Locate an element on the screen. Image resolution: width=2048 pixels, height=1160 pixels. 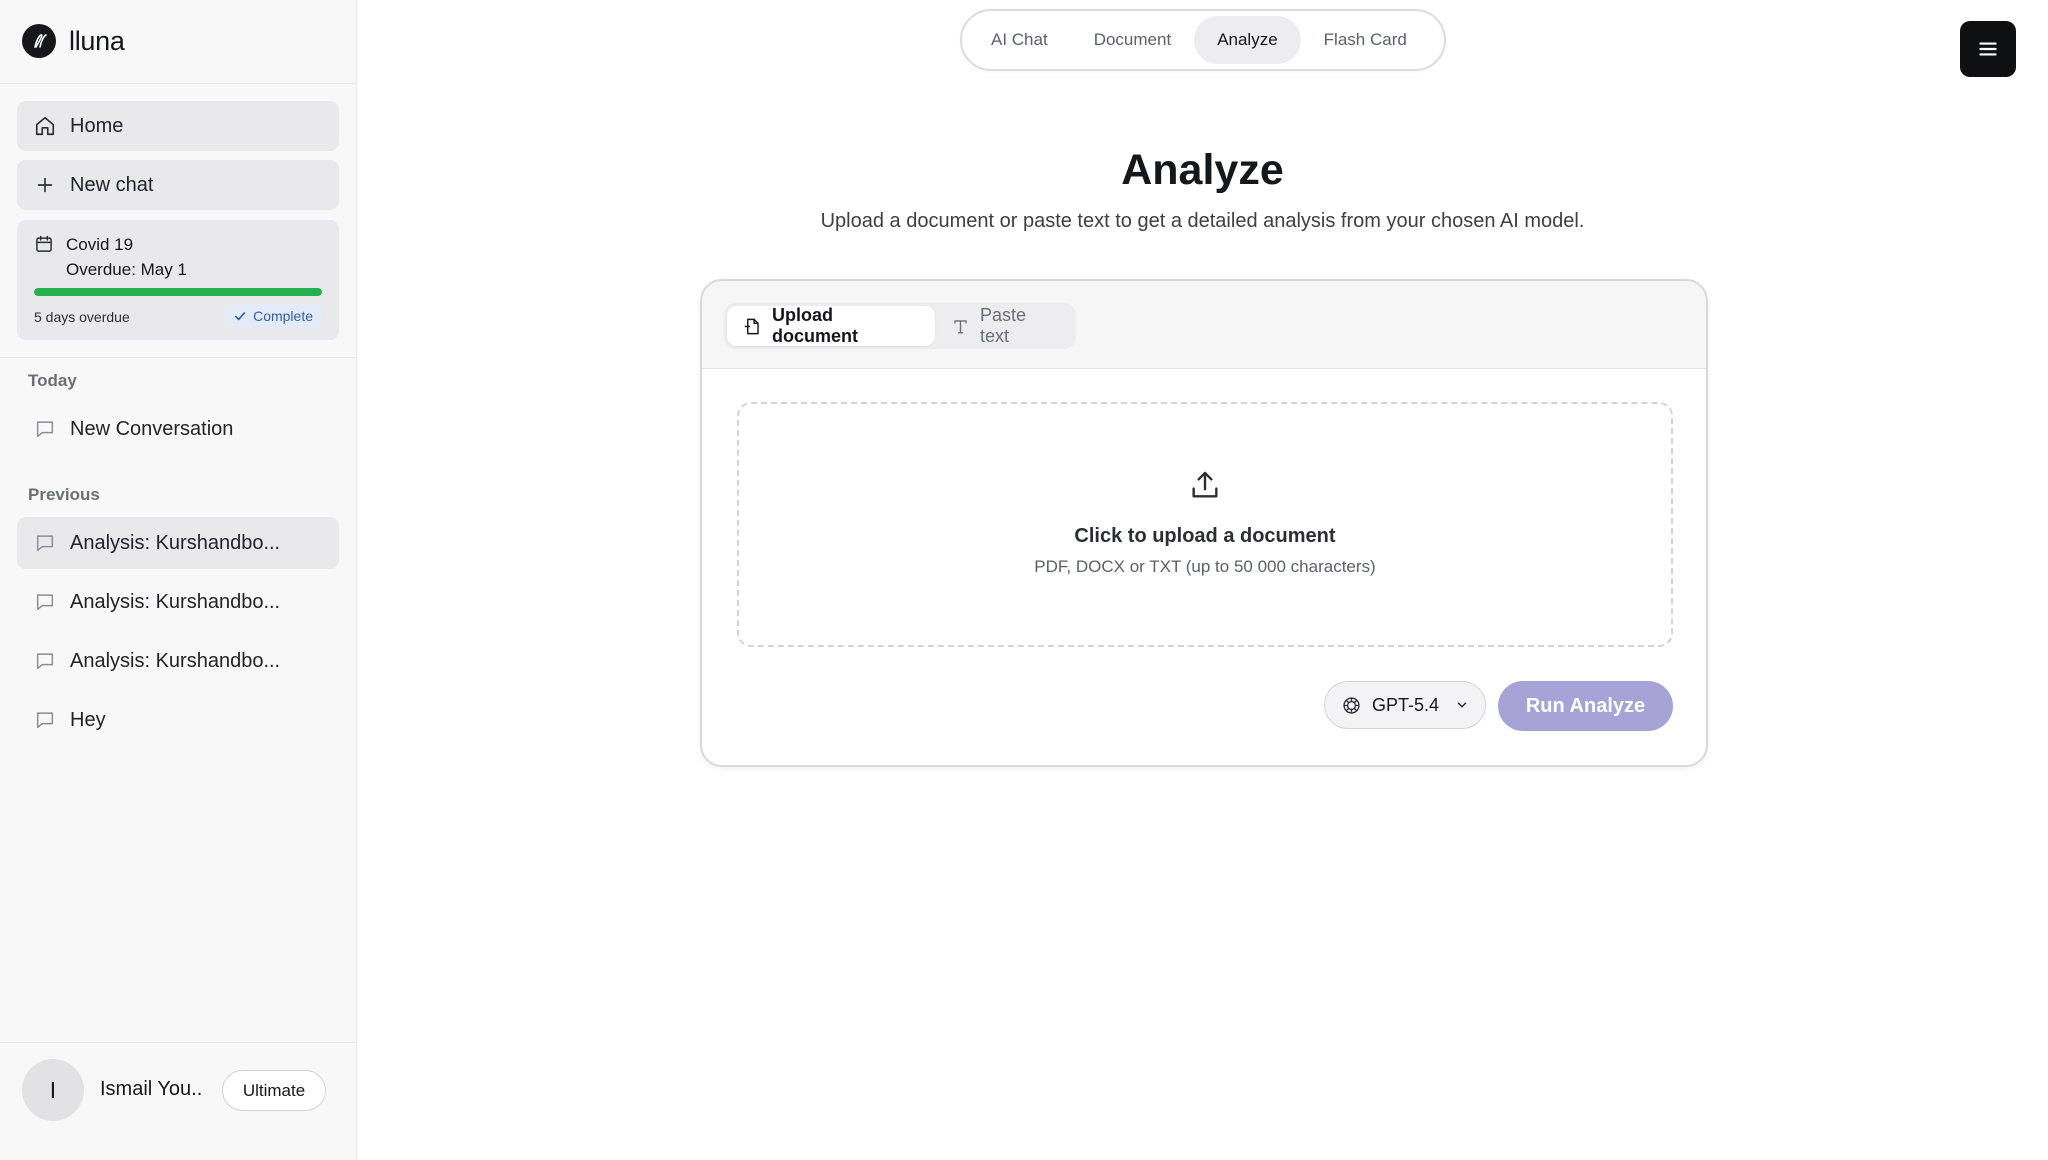
home-label: Home is located at coordinates (97, 125).